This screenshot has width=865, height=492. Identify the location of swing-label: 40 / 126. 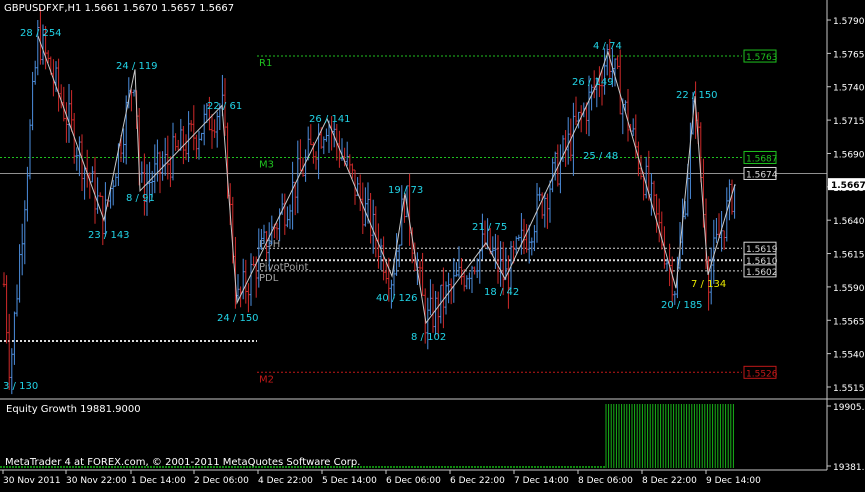
(397, 298).